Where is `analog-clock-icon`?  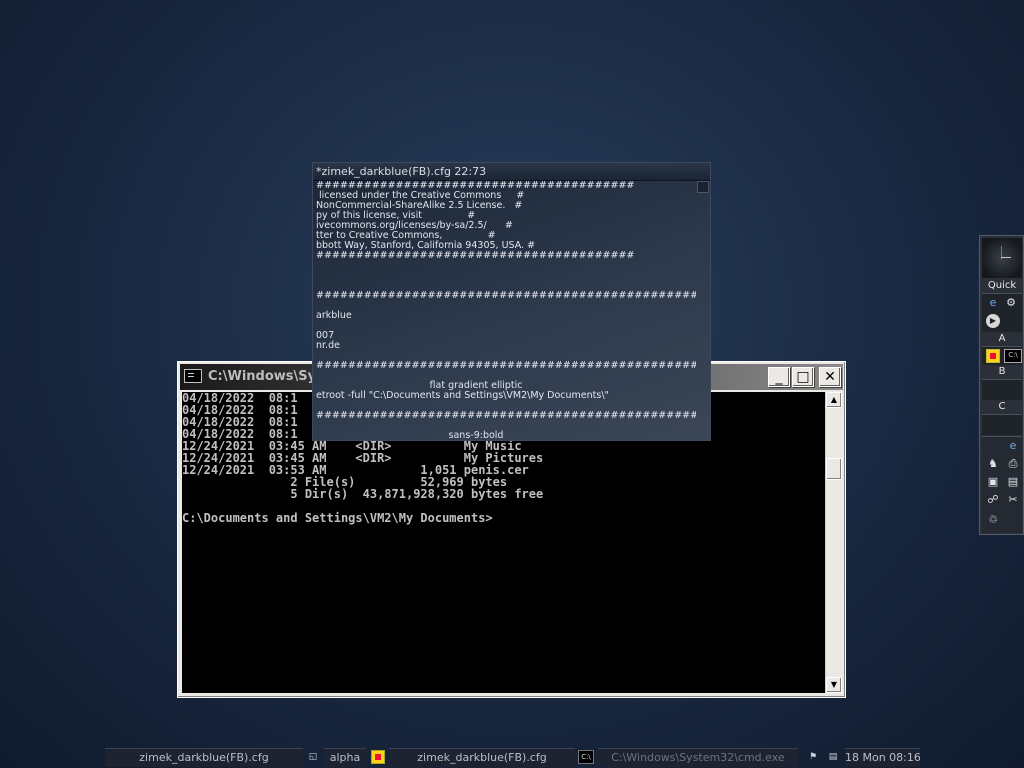 analog-clock-icon is located at coordinates (1002, 258).